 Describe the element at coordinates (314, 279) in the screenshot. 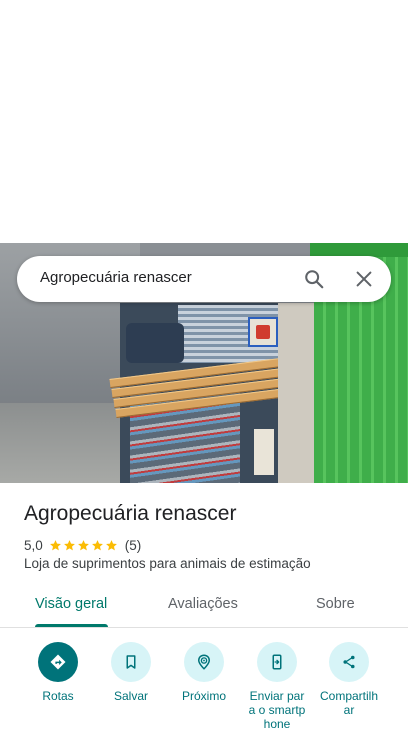

I see `search-icon` at that location.